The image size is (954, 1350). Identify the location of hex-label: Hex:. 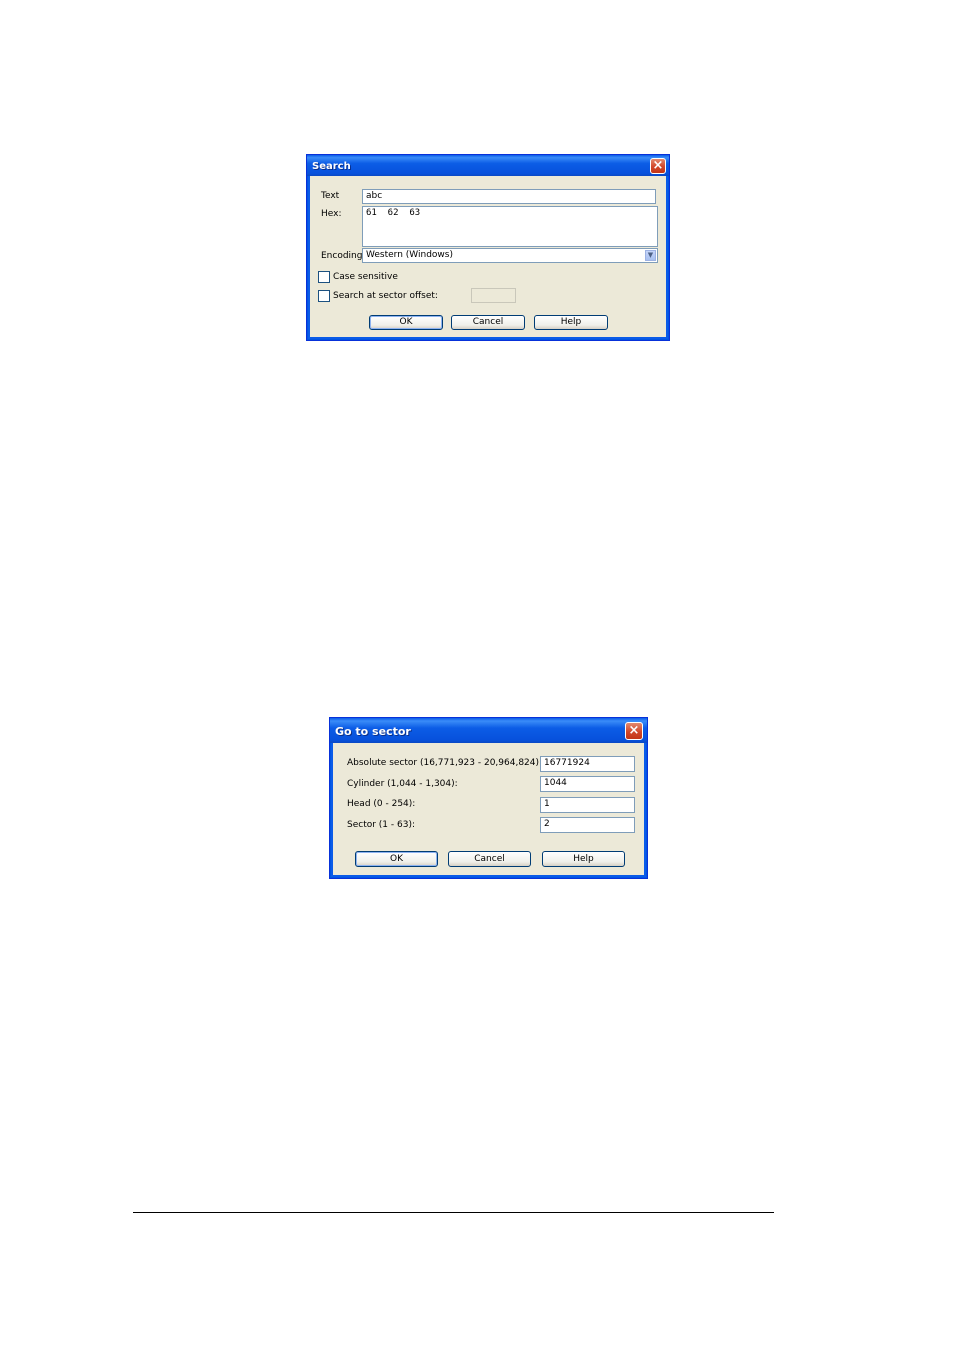
(331, 214).